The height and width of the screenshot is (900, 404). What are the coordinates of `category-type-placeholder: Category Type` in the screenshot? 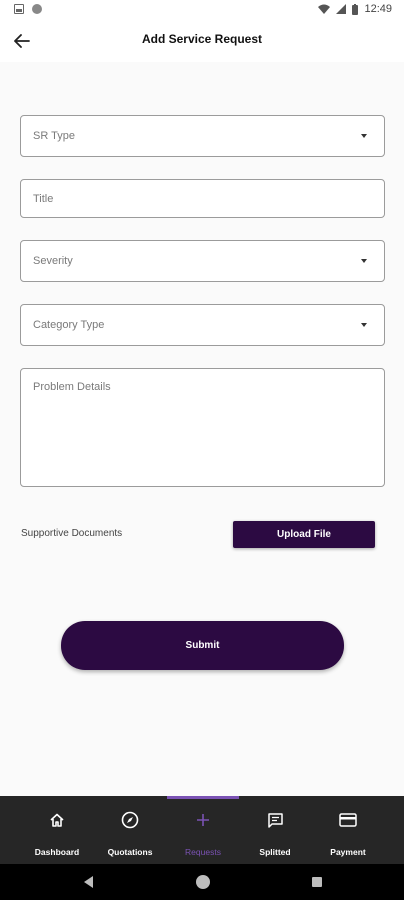 It's located at (69, 325).